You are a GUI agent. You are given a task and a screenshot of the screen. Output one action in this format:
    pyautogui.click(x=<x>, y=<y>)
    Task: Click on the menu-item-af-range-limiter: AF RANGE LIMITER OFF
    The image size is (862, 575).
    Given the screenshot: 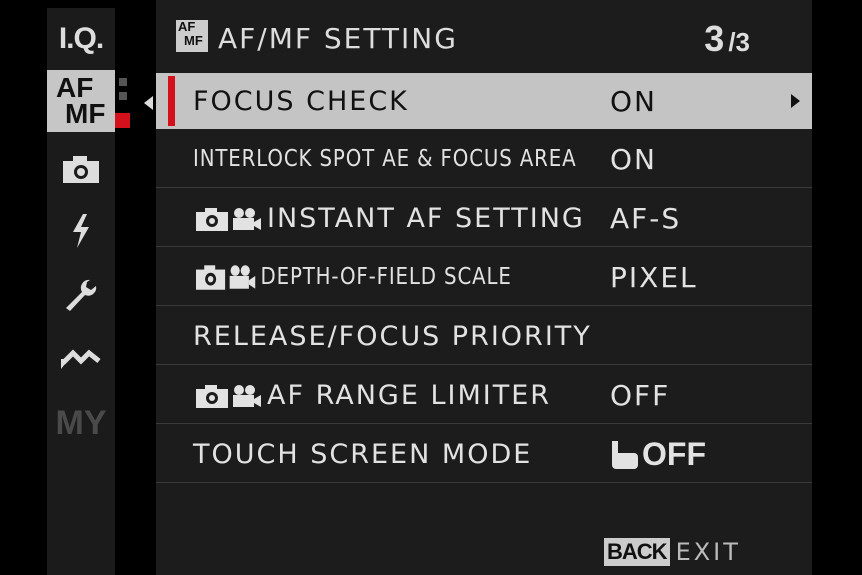 What is the action you would take?
    pyautogui.click(x=484, y=395)
    